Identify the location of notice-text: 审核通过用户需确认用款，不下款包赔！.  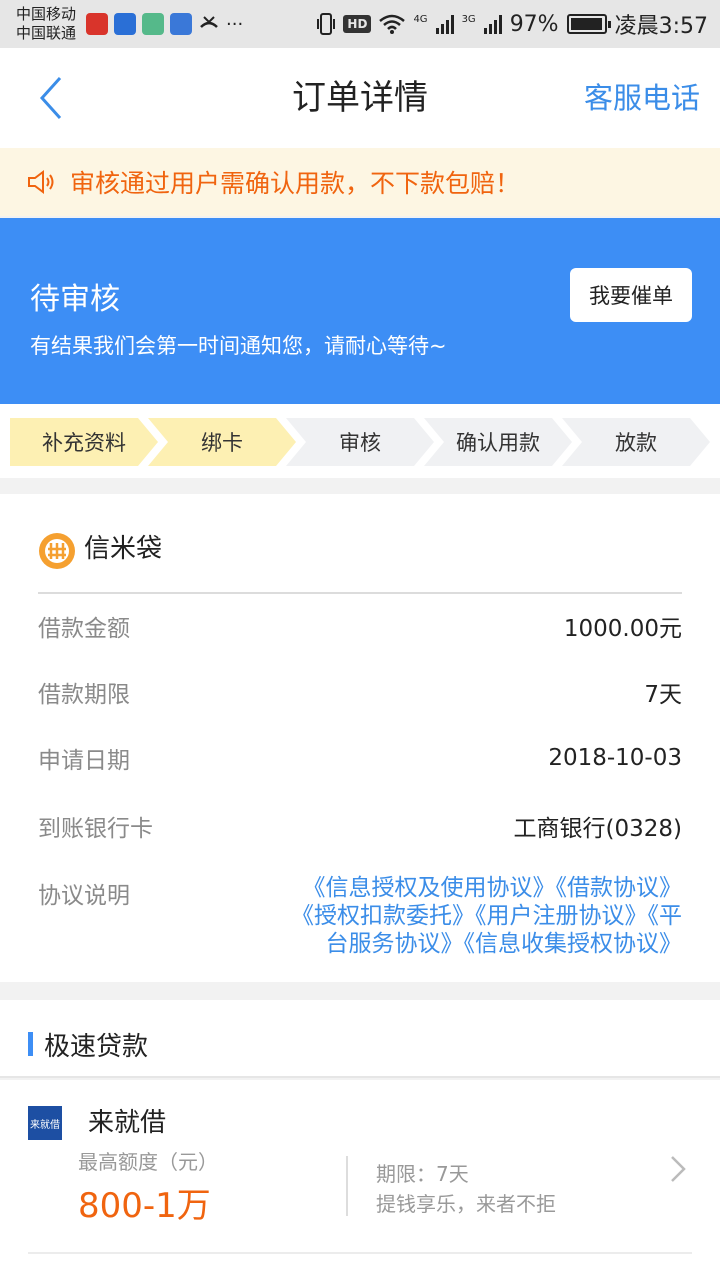
(295, 183).